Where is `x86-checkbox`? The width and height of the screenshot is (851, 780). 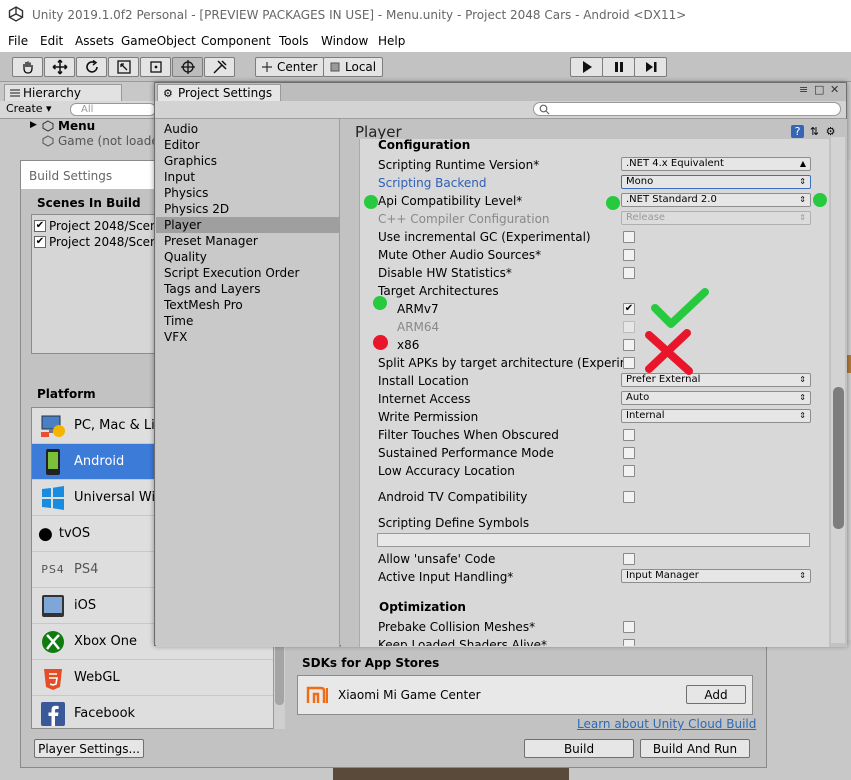 x86-checkbox is located at coordinates (629, 345).